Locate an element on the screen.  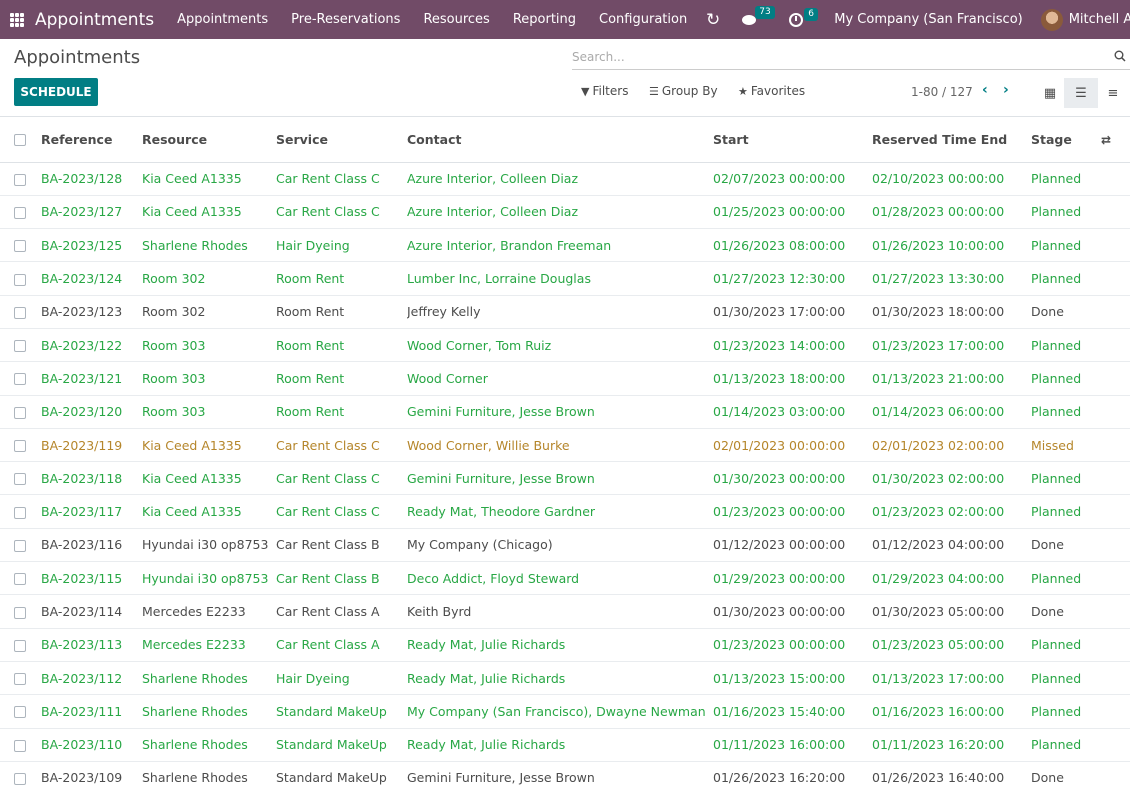
row-reference: BA-2023/114 is located at coordinates (91, 611).